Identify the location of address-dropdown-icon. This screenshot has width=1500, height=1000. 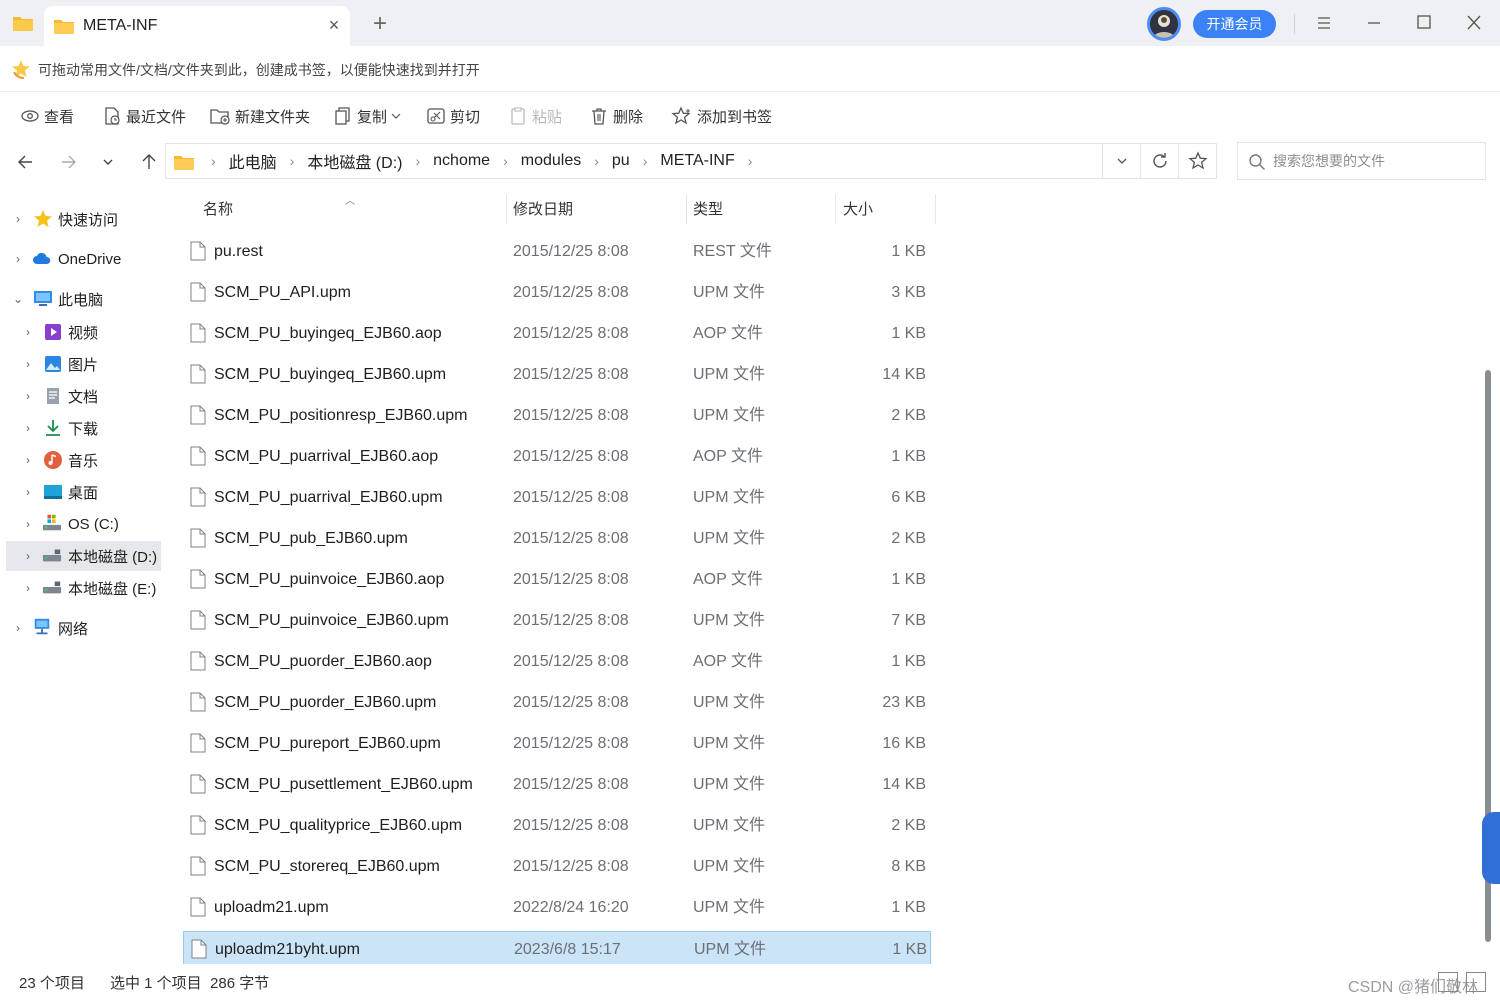
(1121, 161).